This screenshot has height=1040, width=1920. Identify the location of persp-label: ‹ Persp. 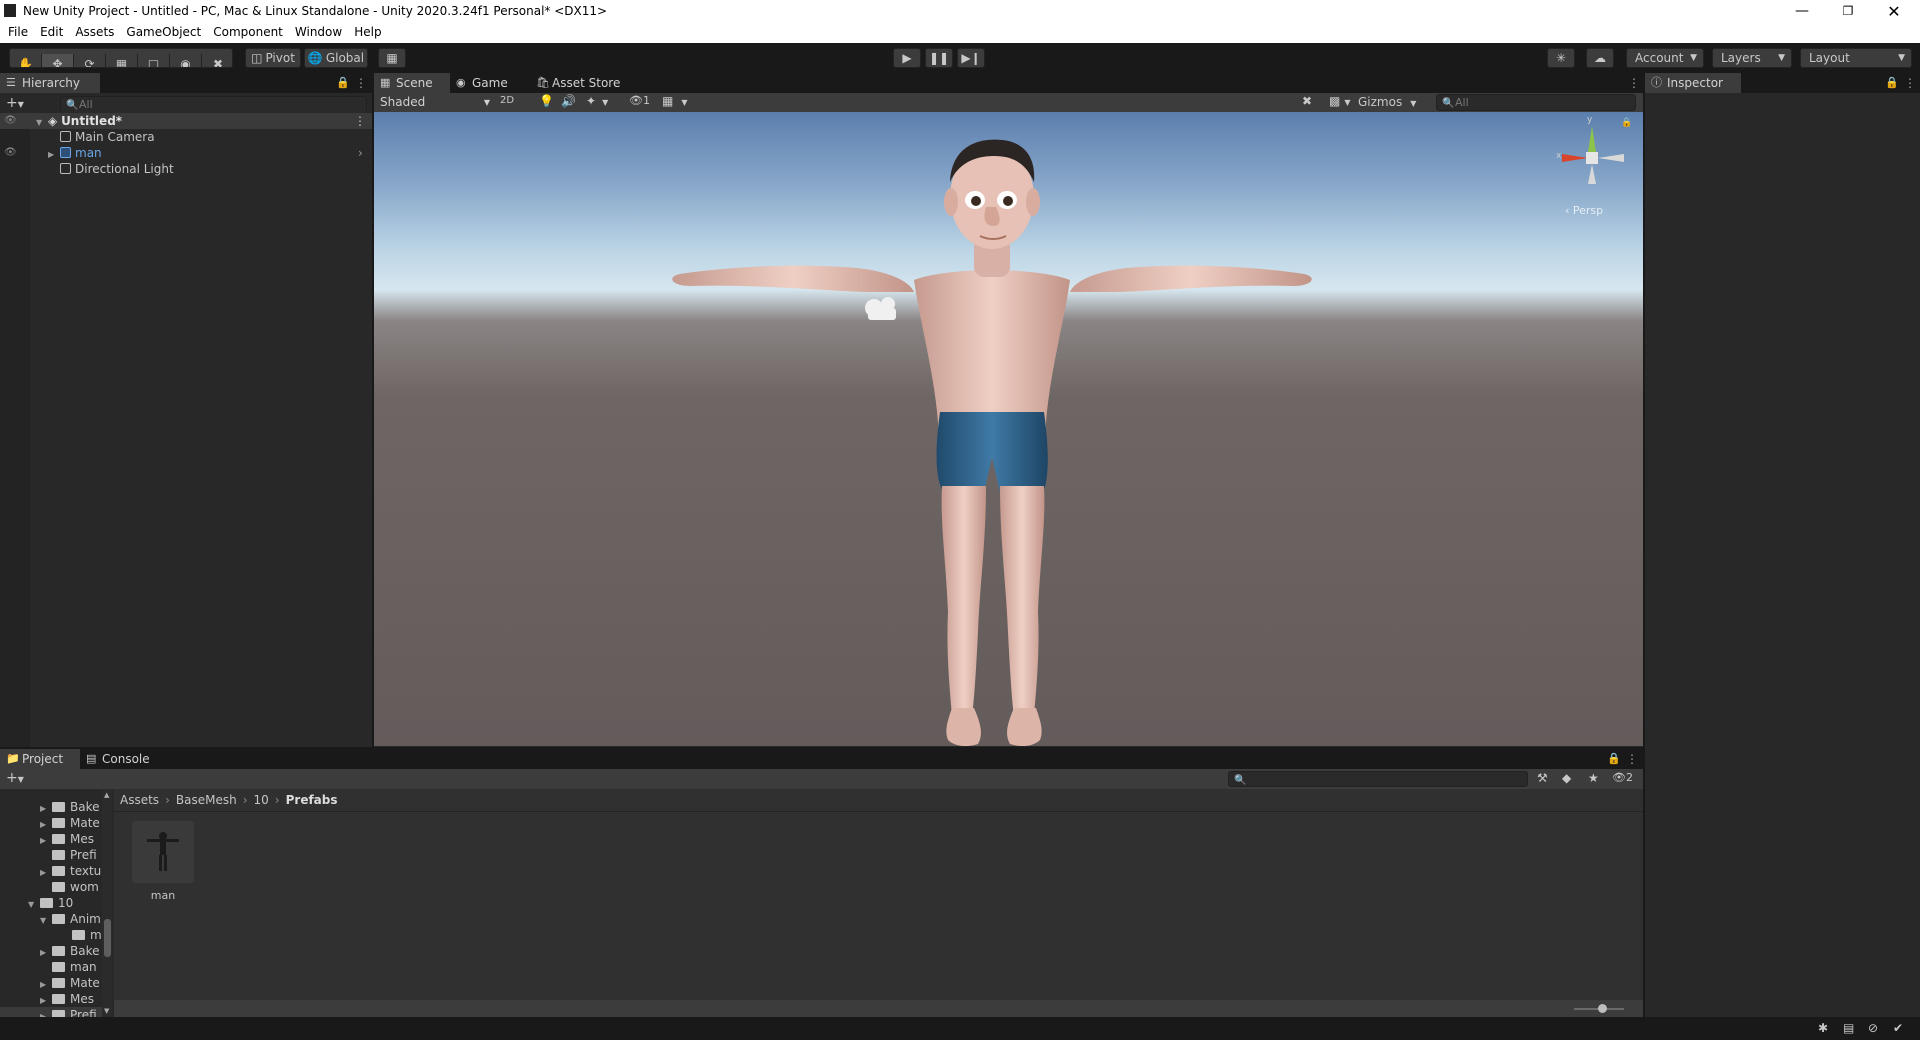
(1584, 210).